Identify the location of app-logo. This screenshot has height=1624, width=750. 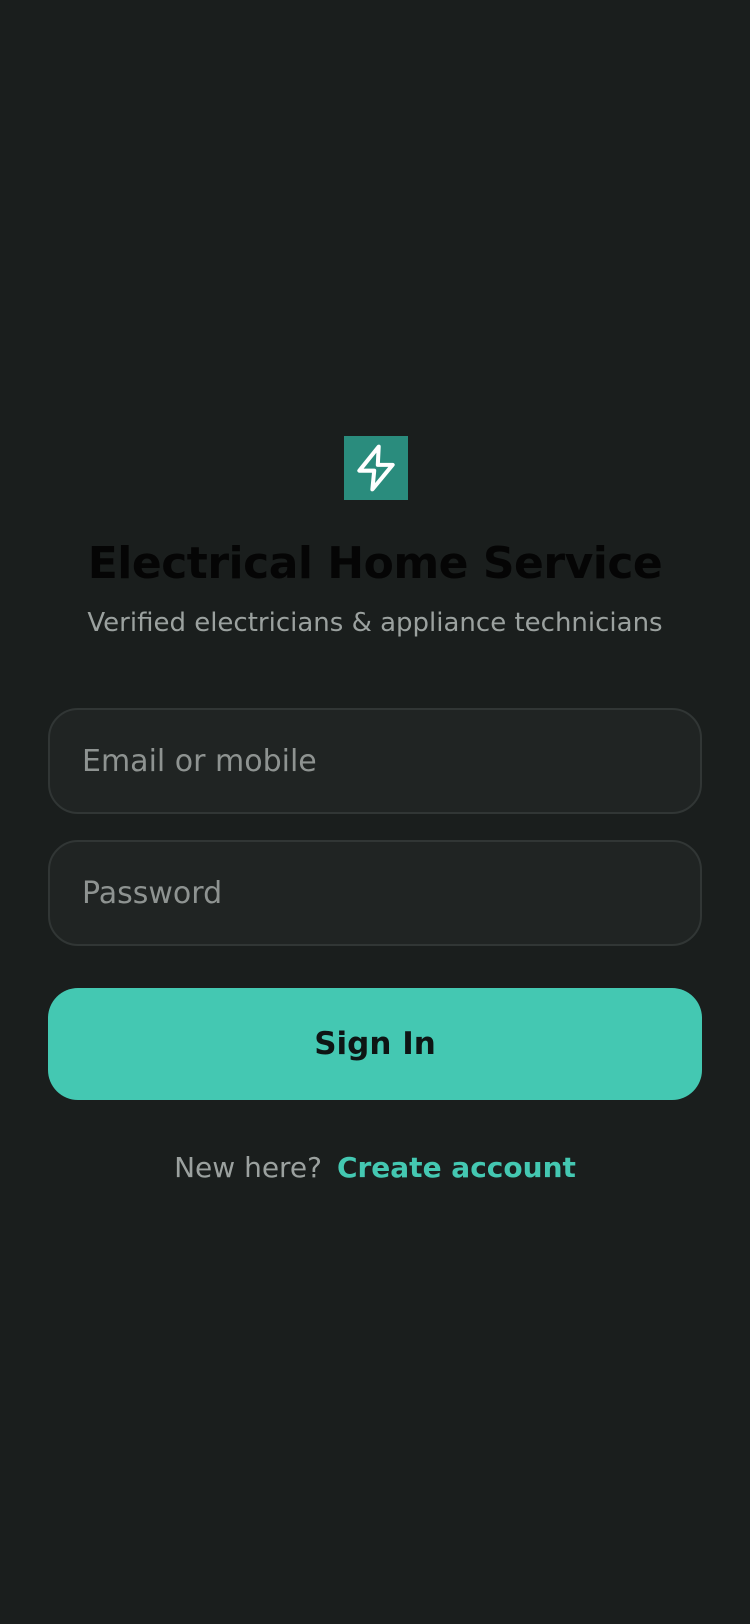
(376, 468).